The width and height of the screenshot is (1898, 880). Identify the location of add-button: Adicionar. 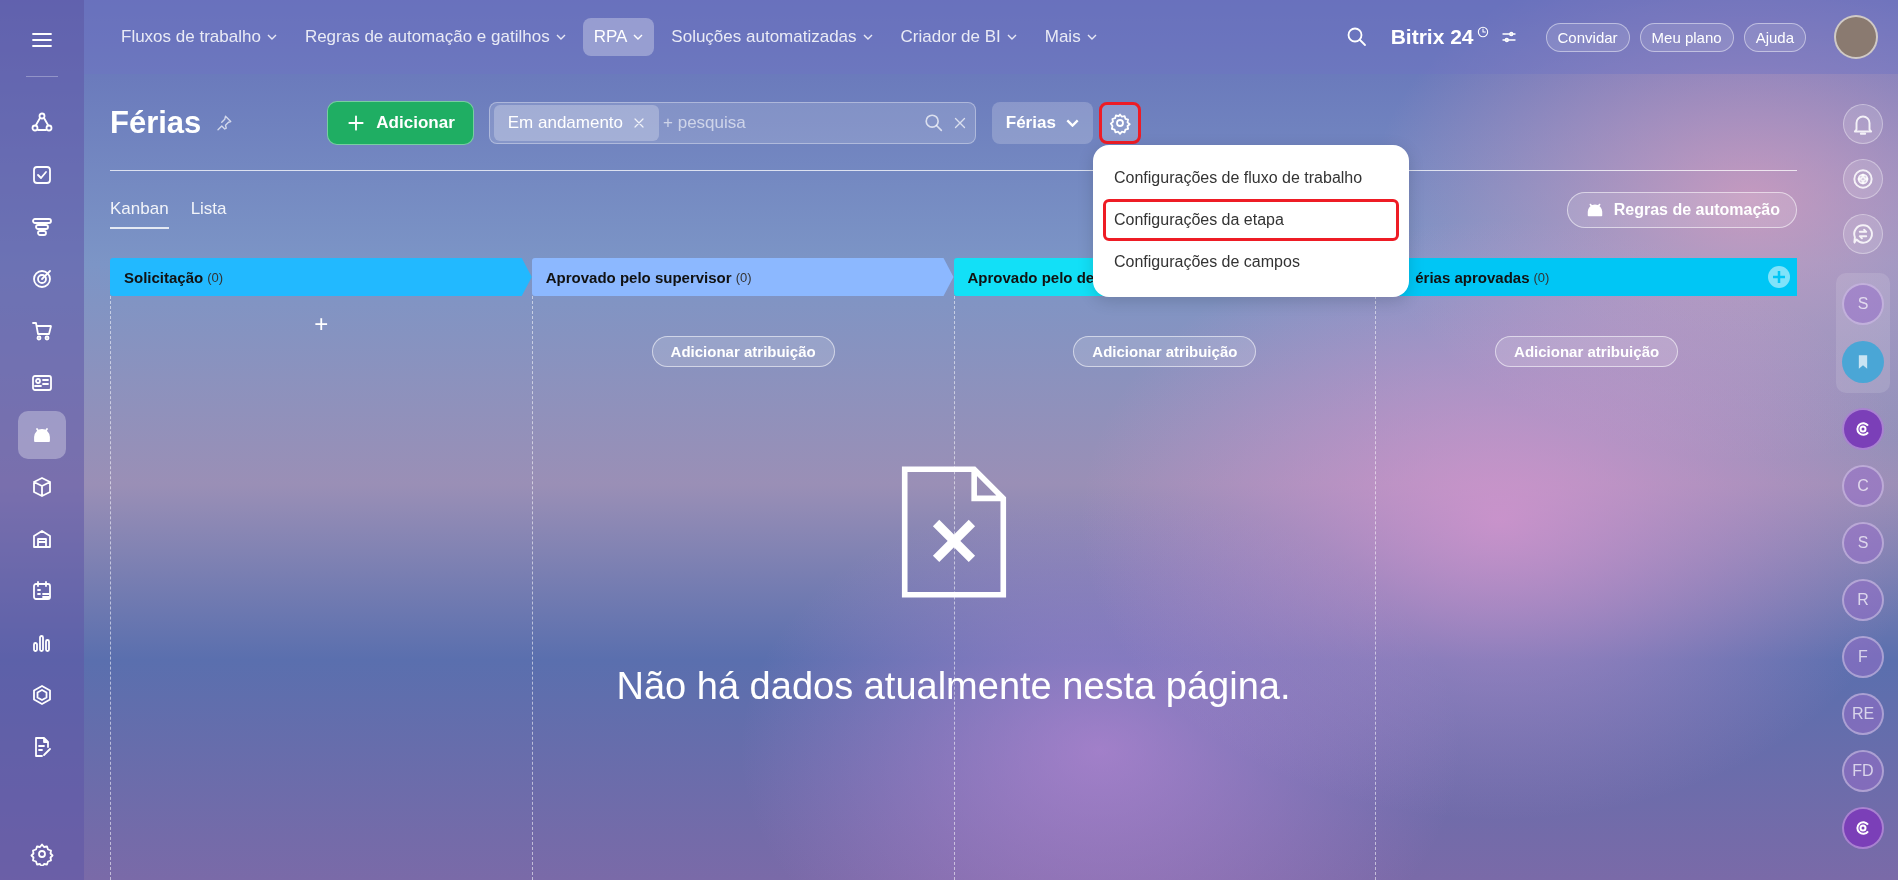
(400, 123).